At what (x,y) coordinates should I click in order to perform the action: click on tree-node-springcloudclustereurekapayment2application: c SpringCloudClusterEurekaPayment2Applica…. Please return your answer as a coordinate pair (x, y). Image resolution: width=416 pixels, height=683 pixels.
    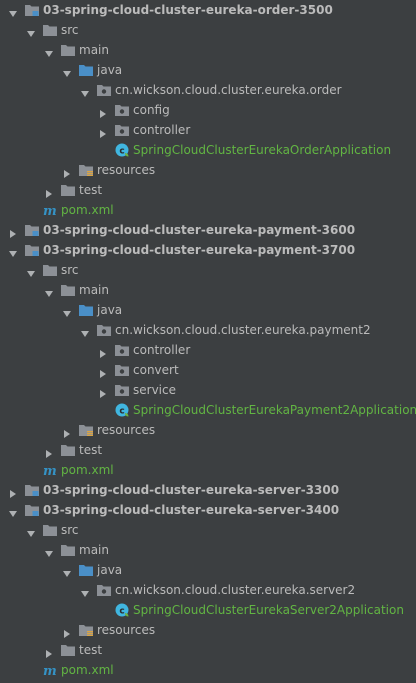
    Looking at the image, I should click on (208, 410).